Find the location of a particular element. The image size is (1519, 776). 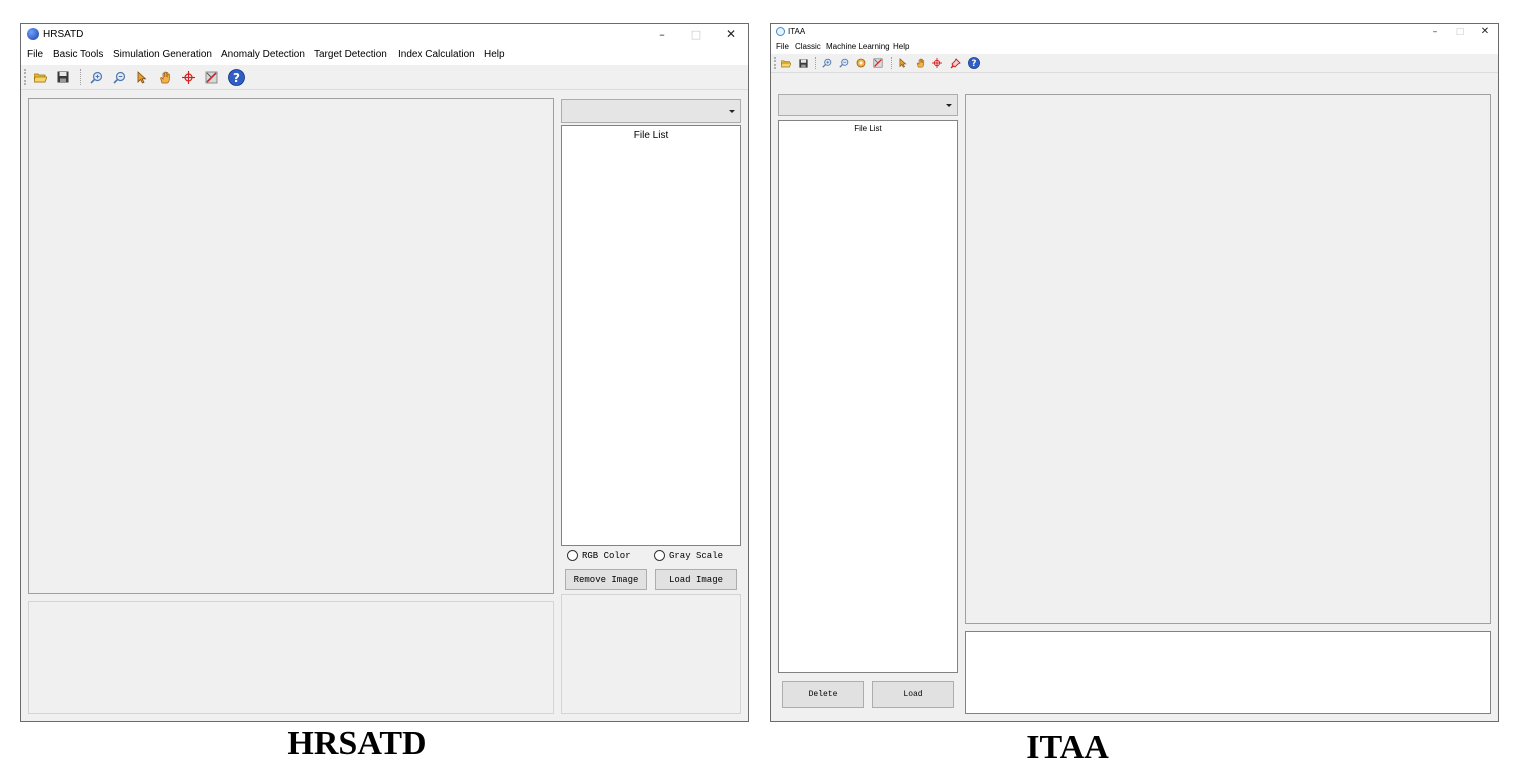

itaa-menu-bar: File Classic Machine Learning Help is located at coordinates (1134, 47).